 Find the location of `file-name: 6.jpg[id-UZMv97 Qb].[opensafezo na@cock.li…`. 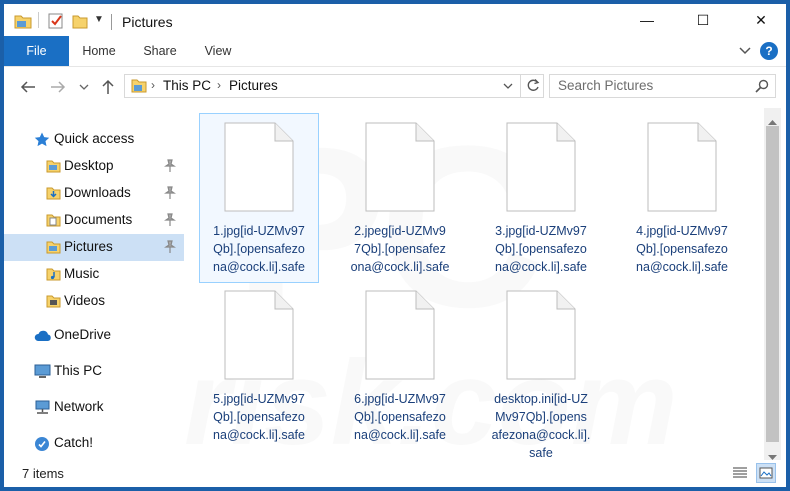

file-name: 6.jpg[id-UZMv97 Qb].[opensafezo na@cock.li… is located at coordinates (400, 417).